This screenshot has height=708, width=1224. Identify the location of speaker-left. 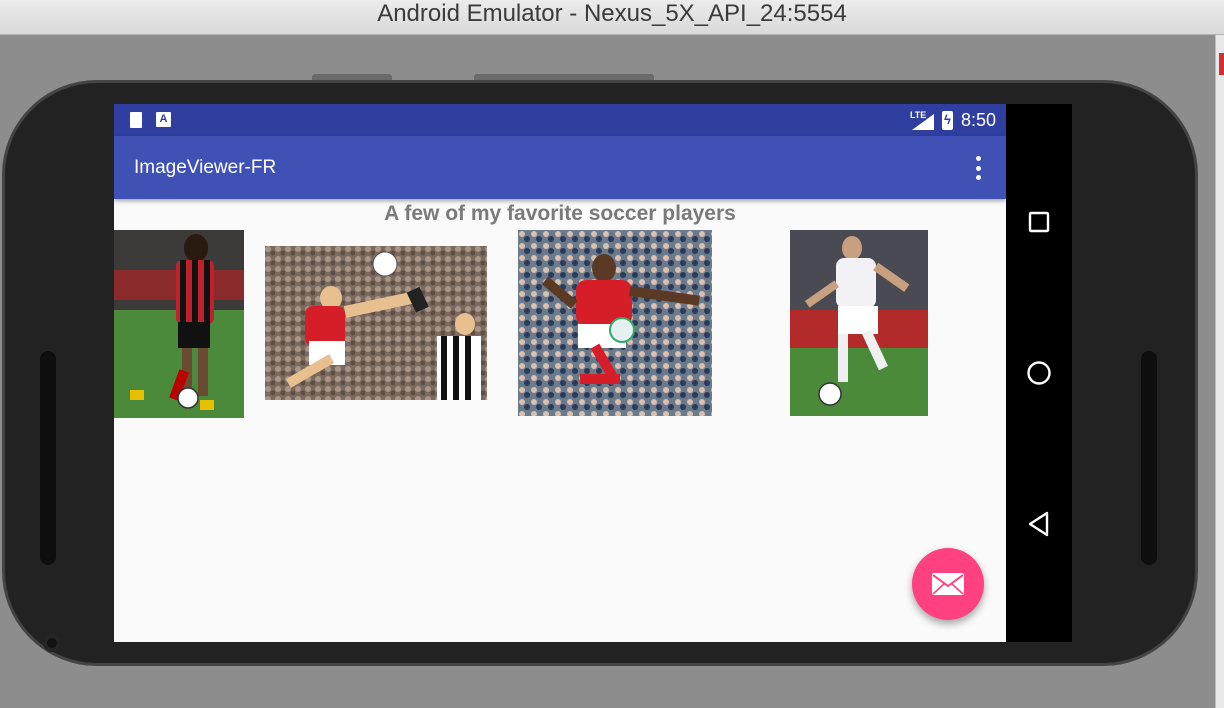
(48, 458).